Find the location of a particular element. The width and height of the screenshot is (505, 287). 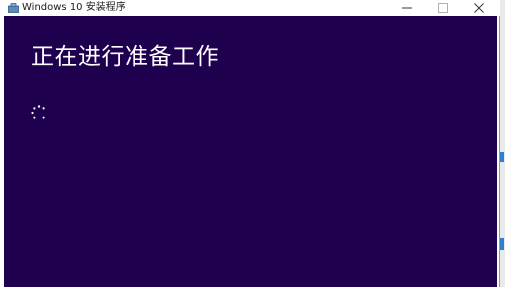

close-button is located at coordinates (479, 8).